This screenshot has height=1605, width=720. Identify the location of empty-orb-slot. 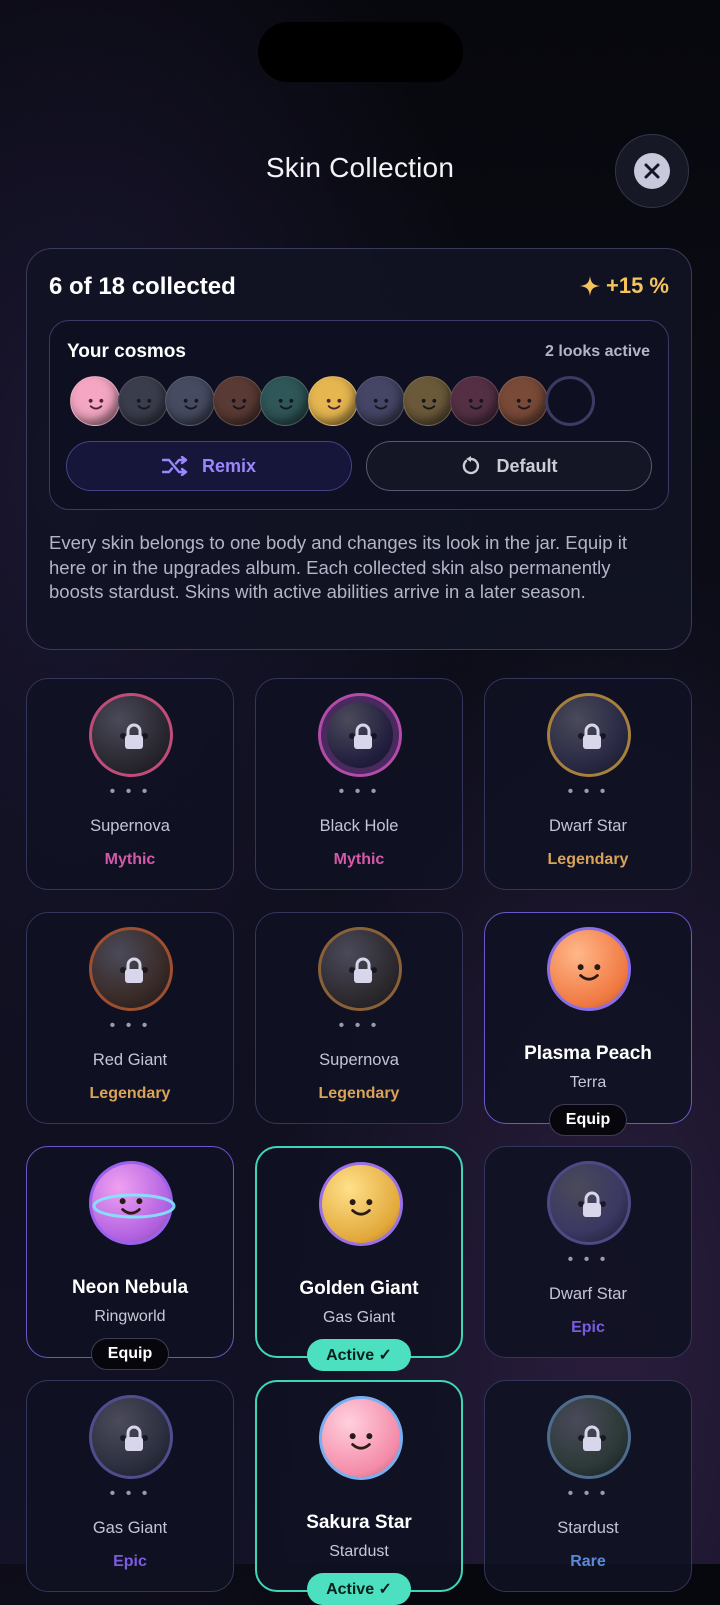
(570, 401).